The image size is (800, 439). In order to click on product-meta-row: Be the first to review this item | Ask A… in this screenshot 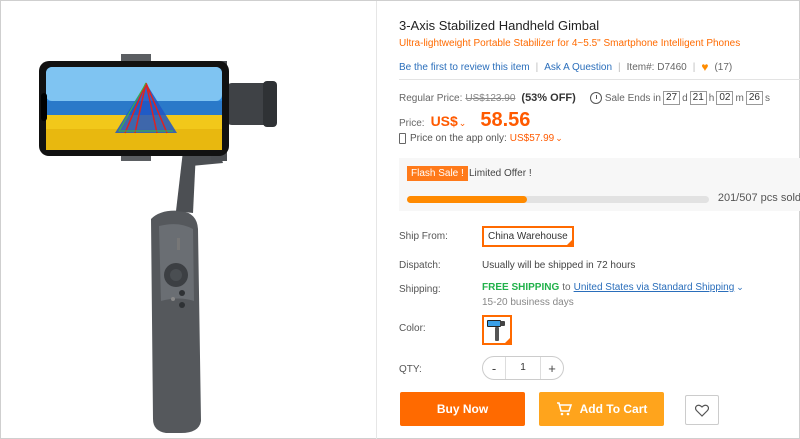, I will do `click(565, 67)`.